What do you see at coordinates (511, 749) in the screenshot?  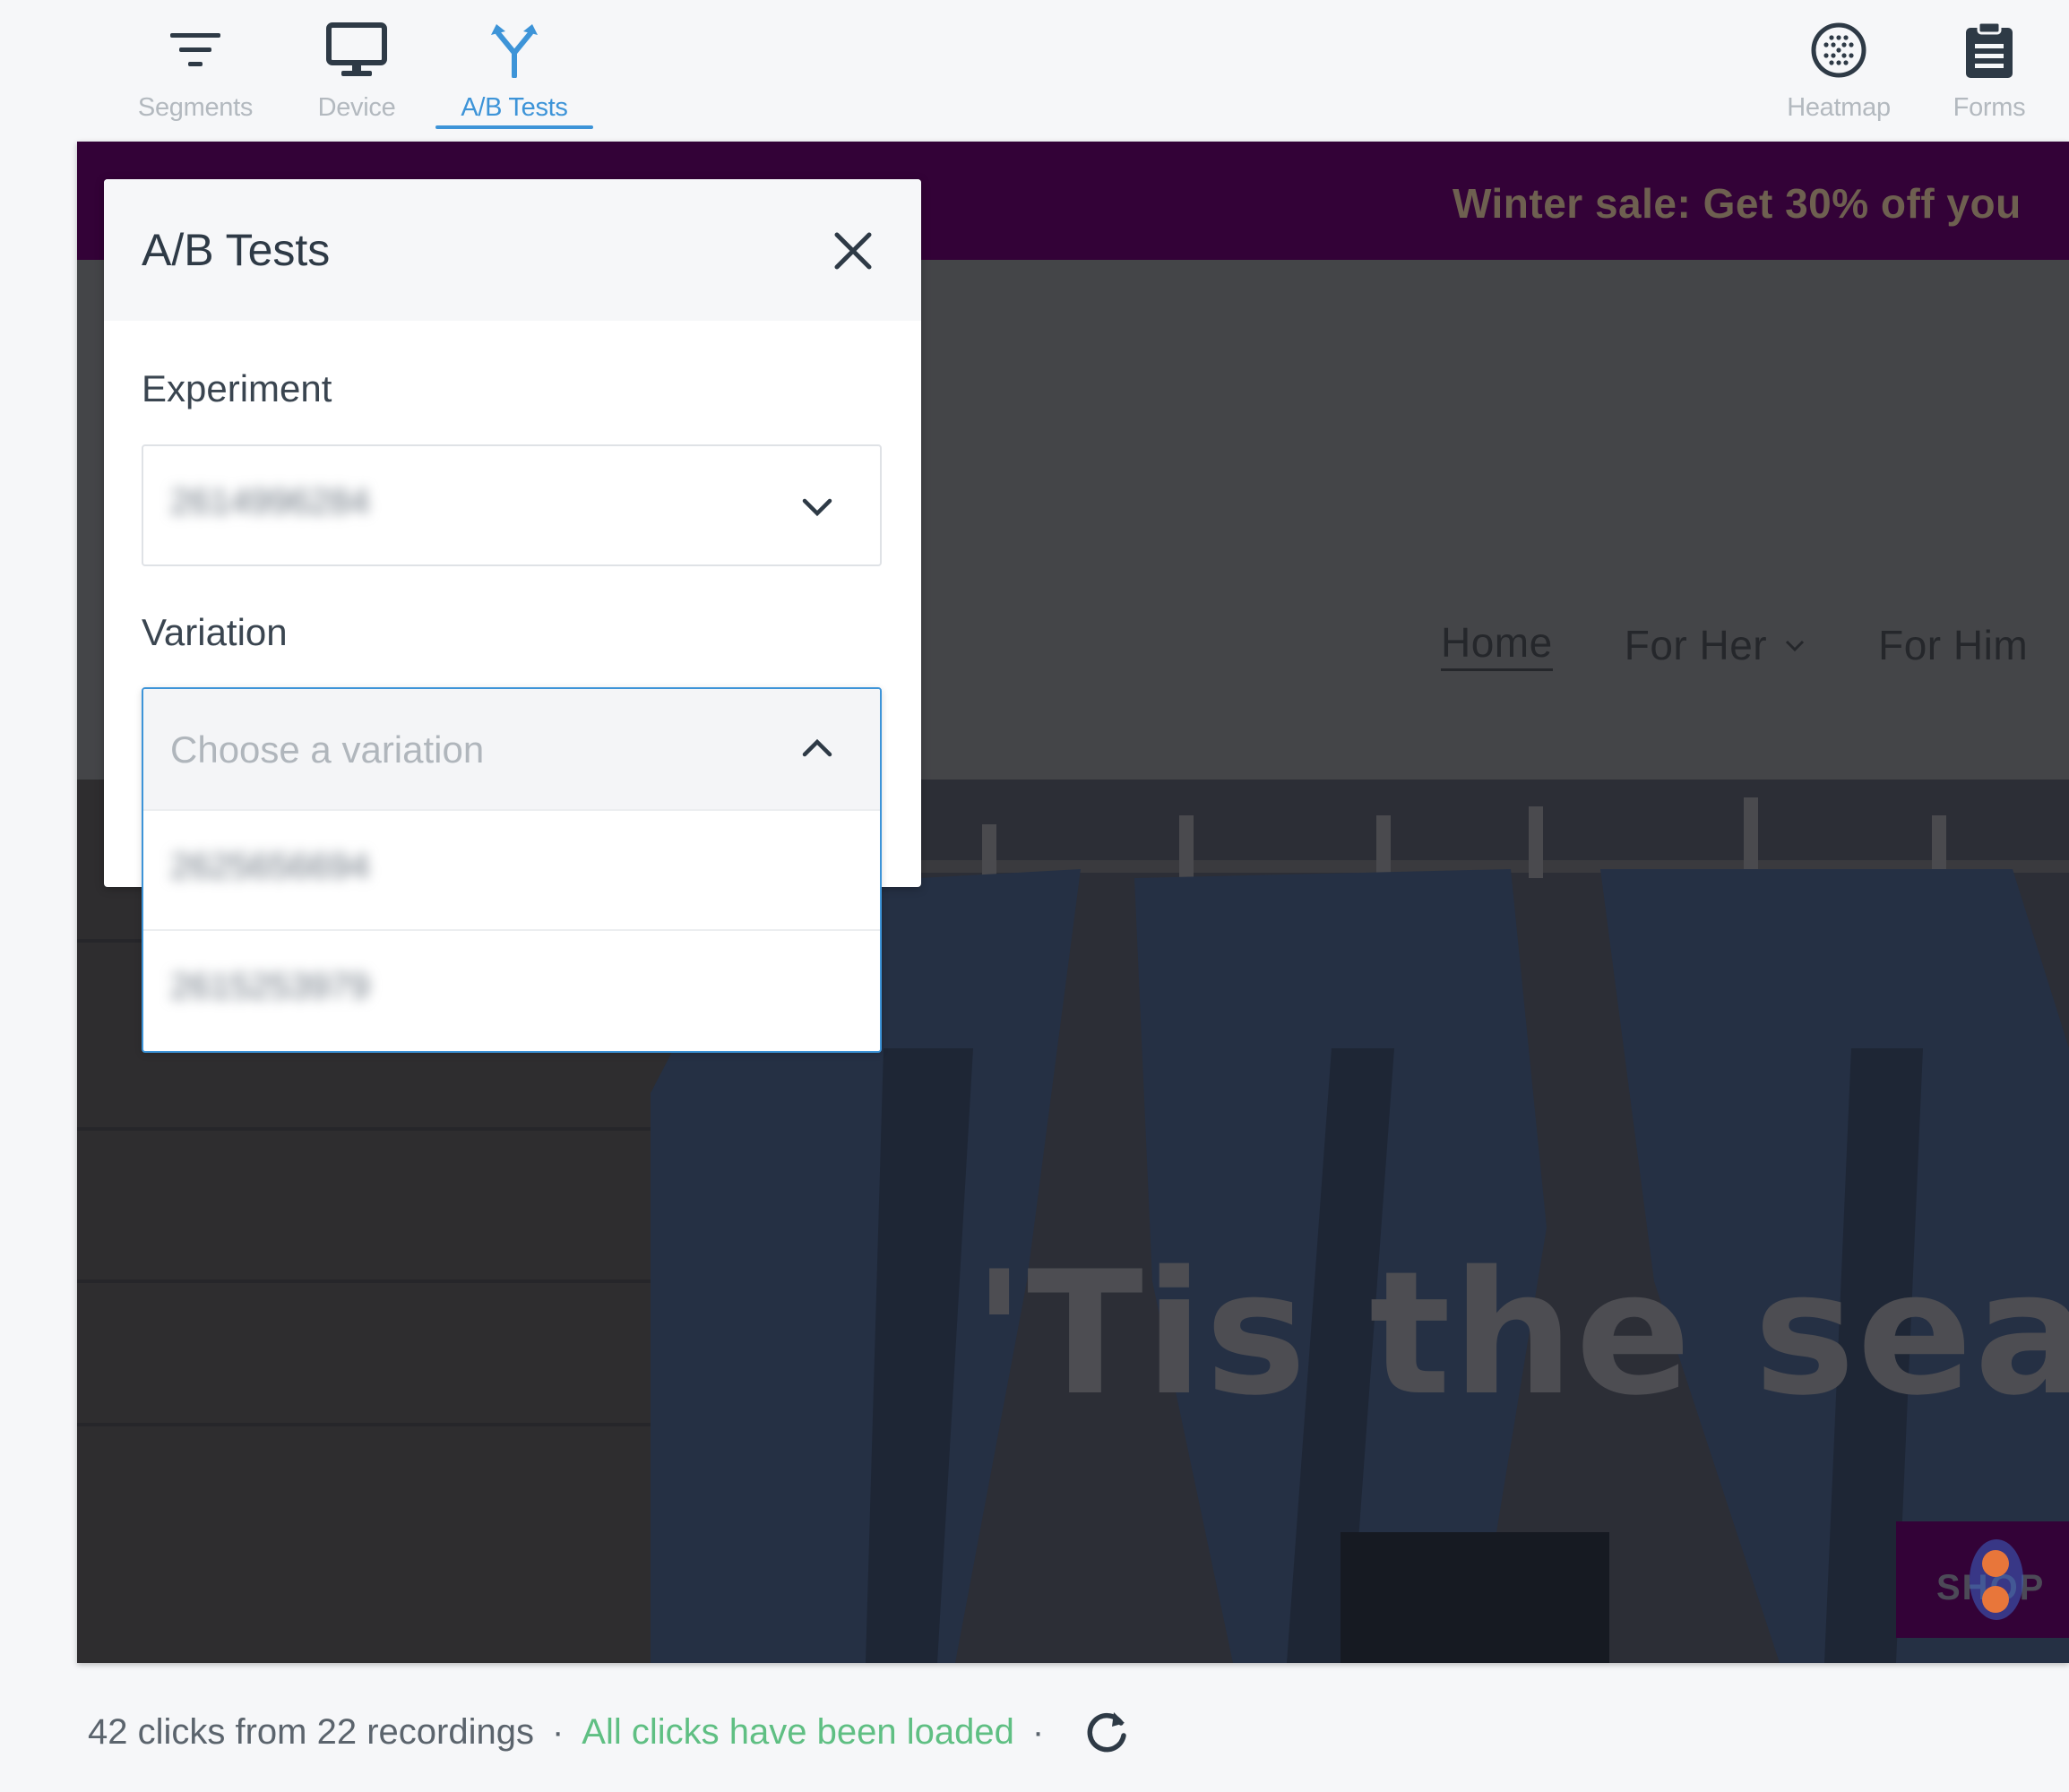 I see `variation-select: Choose a variation` at bounding box center [511, 749].